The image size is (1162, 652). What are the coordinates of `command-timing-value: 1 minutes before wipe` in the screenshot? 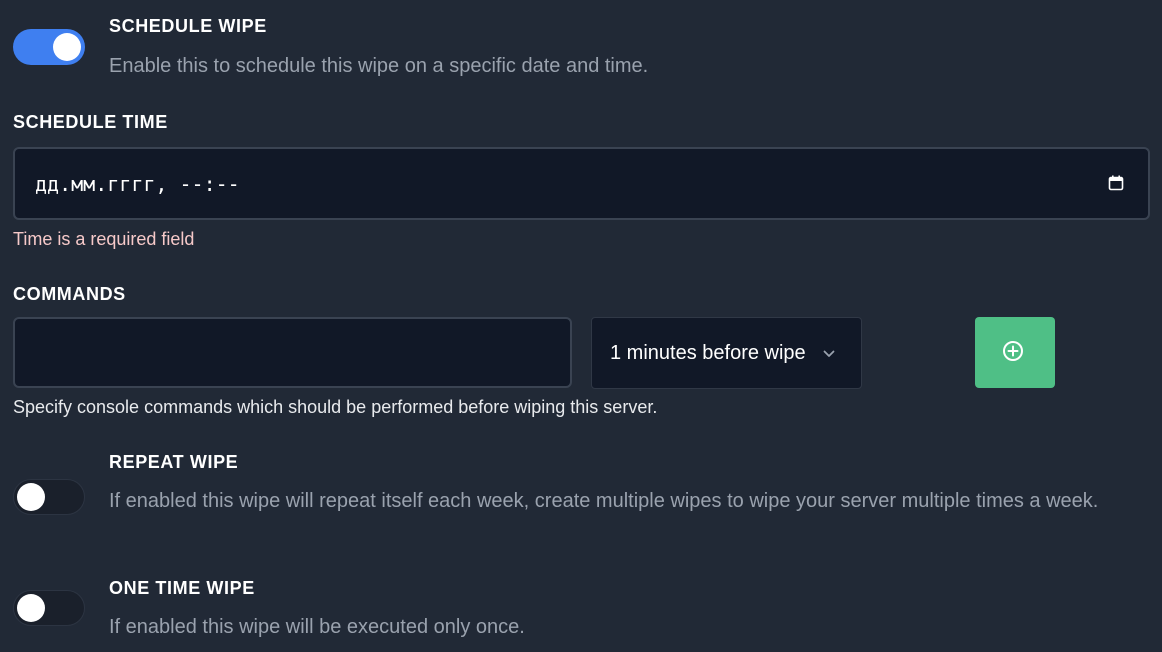 It's located at (708, 353).